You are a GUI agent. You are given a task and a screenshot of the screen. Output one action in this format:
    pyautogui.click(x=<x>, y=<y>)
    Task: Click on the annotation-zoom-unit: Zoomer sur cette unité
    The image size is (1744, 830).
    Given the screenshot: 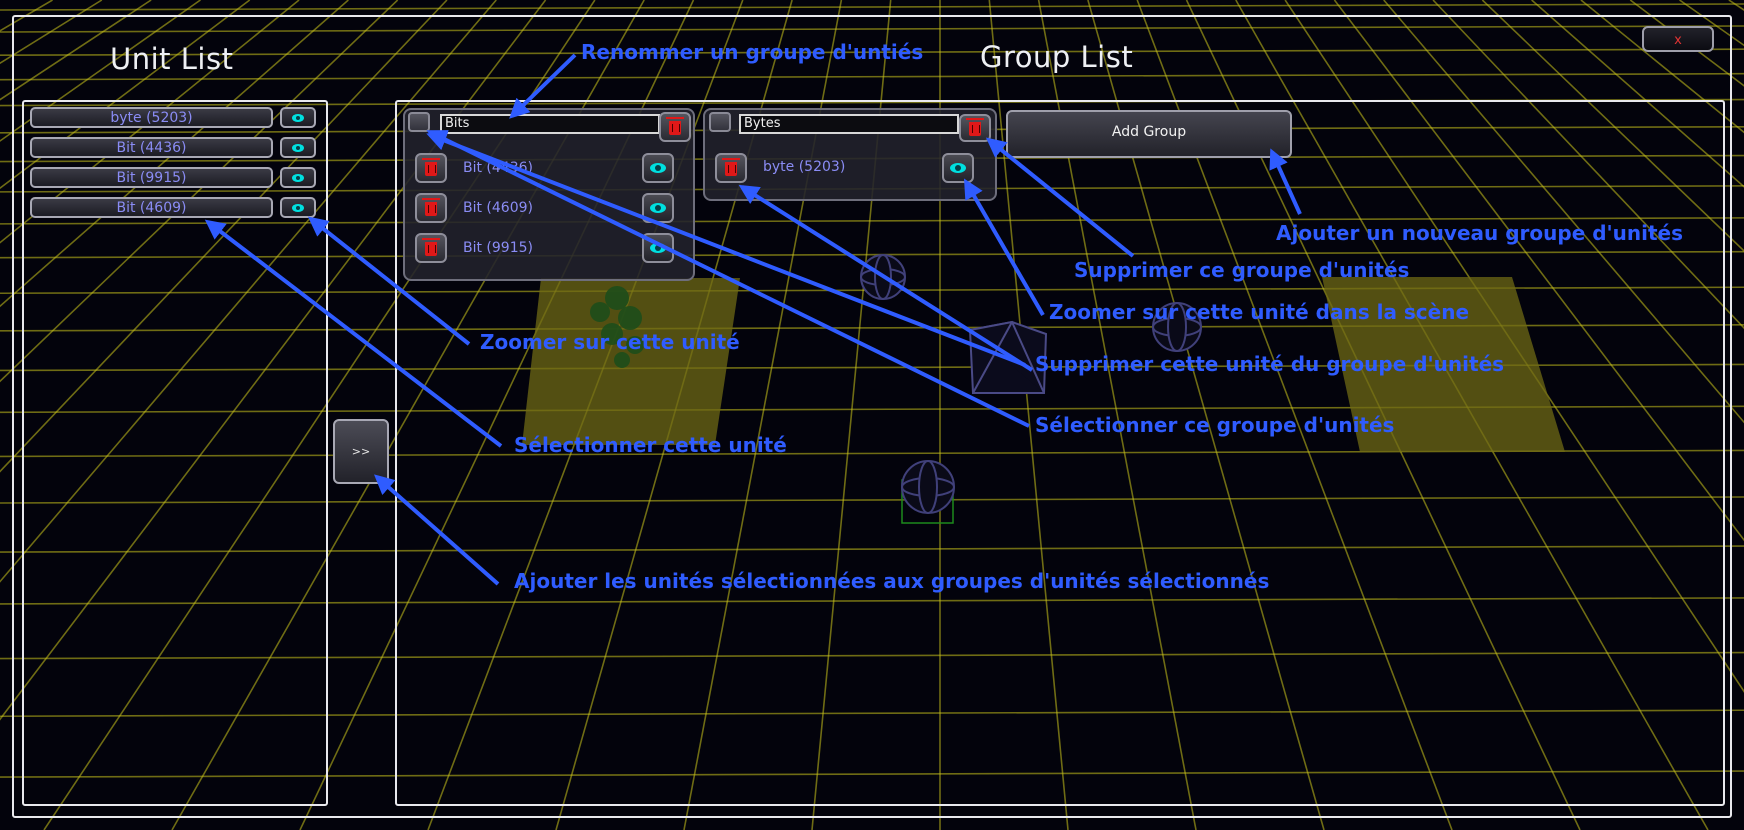 What is the action you would take?
    pyautogui.click(x=610, y=342)
    